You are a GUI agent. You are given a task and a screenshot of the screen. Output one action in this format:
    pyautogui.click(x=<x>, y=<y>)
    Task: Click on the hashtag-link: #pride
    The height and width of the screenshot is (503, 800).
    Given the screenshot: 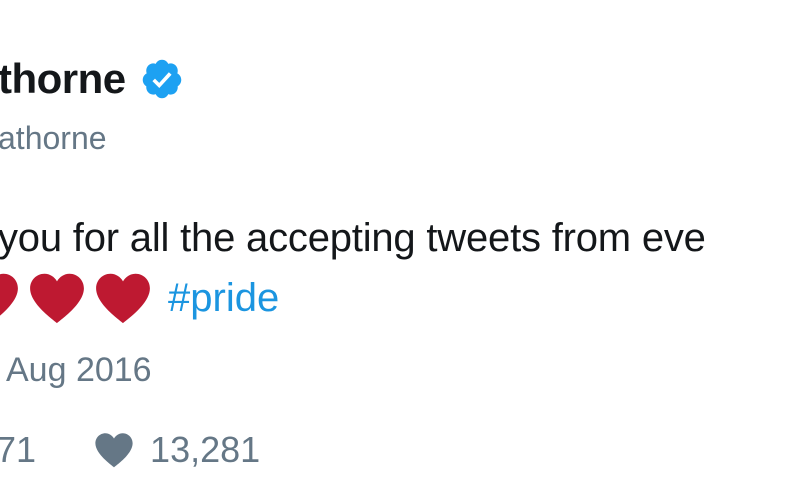 What is the action you would take?
    pyautogui.click(x=223, y=298)
    